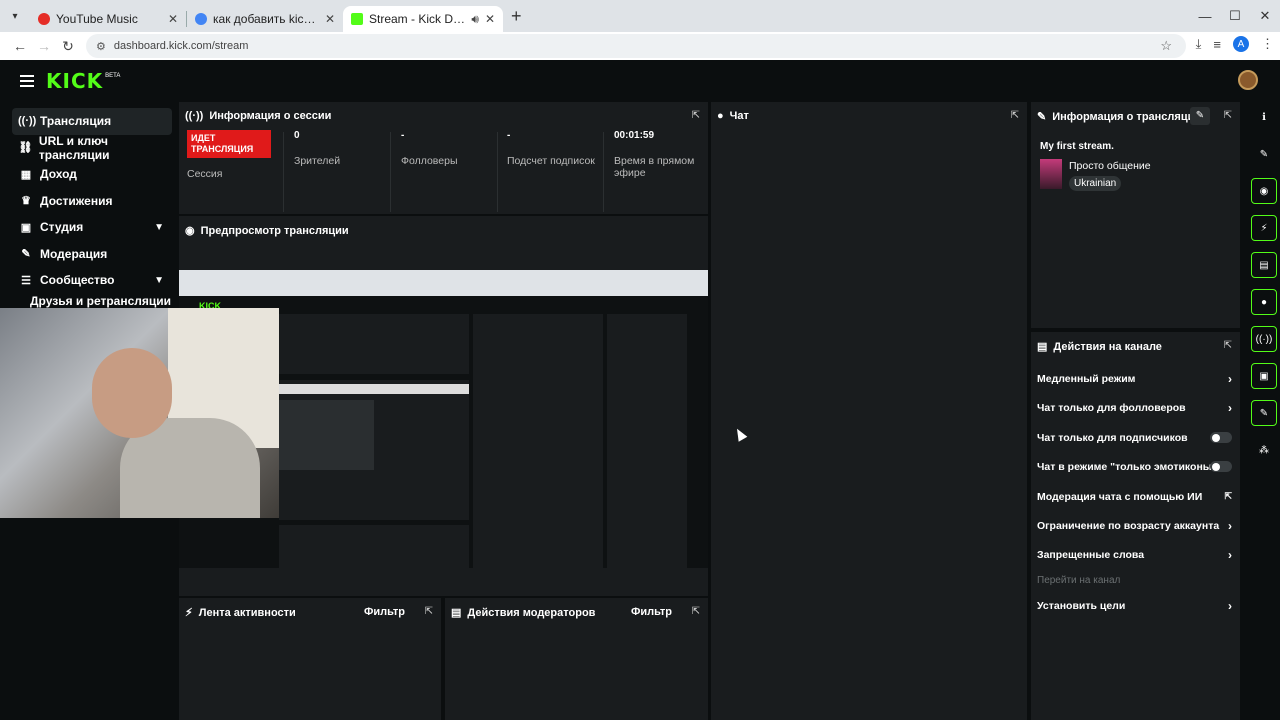 The image size is (1280, 720). I want to click on chat-icon: ●, so click(720, 116).